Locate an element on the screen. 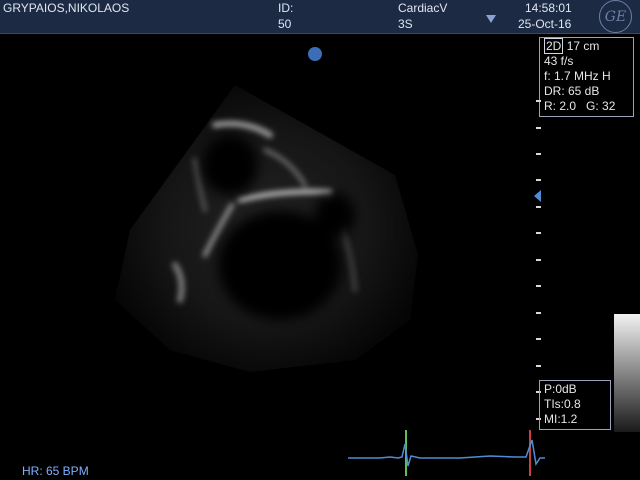  grayscale-bar is located at coordinates (627, 373).